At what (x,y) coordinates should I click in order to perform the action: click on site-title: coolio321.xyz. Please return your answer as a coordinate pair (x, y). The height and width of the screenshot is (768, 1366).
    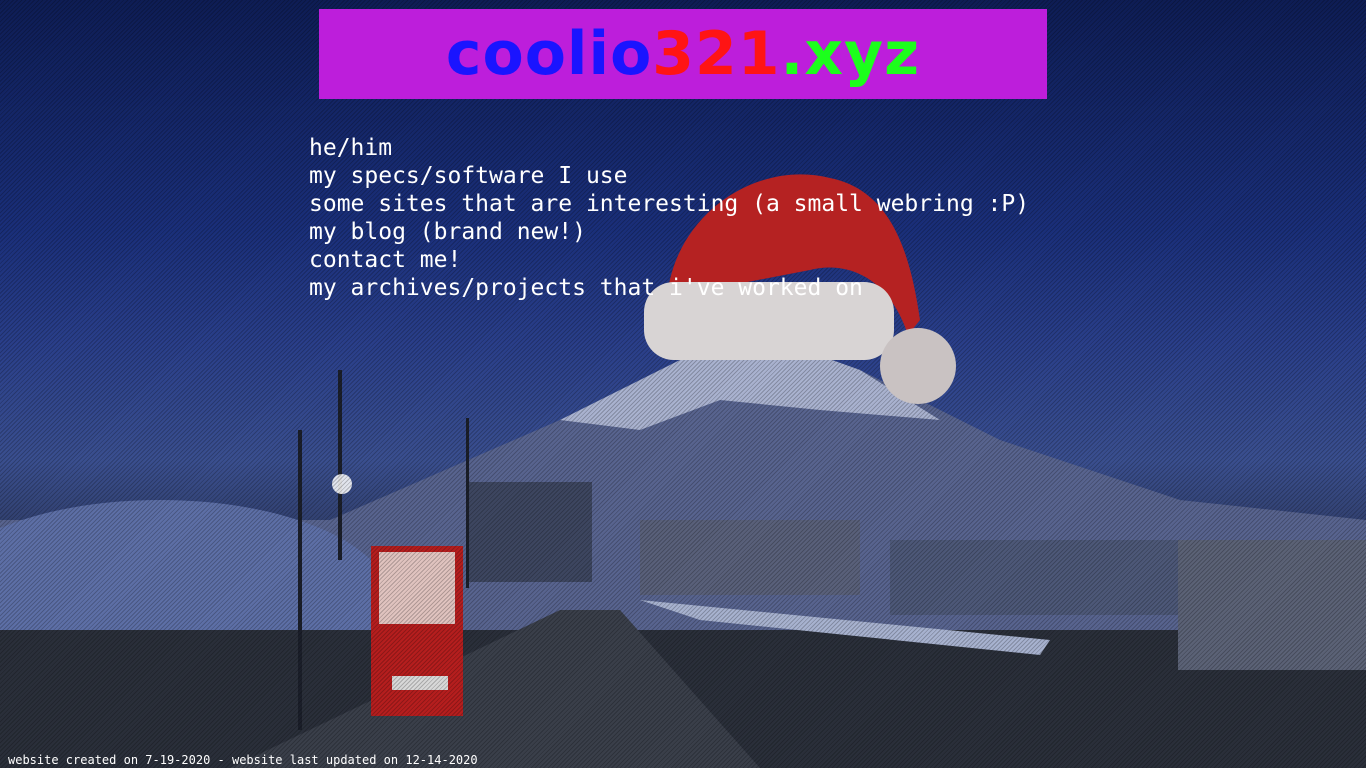
    Looking at the image, I should click on (683, 54).